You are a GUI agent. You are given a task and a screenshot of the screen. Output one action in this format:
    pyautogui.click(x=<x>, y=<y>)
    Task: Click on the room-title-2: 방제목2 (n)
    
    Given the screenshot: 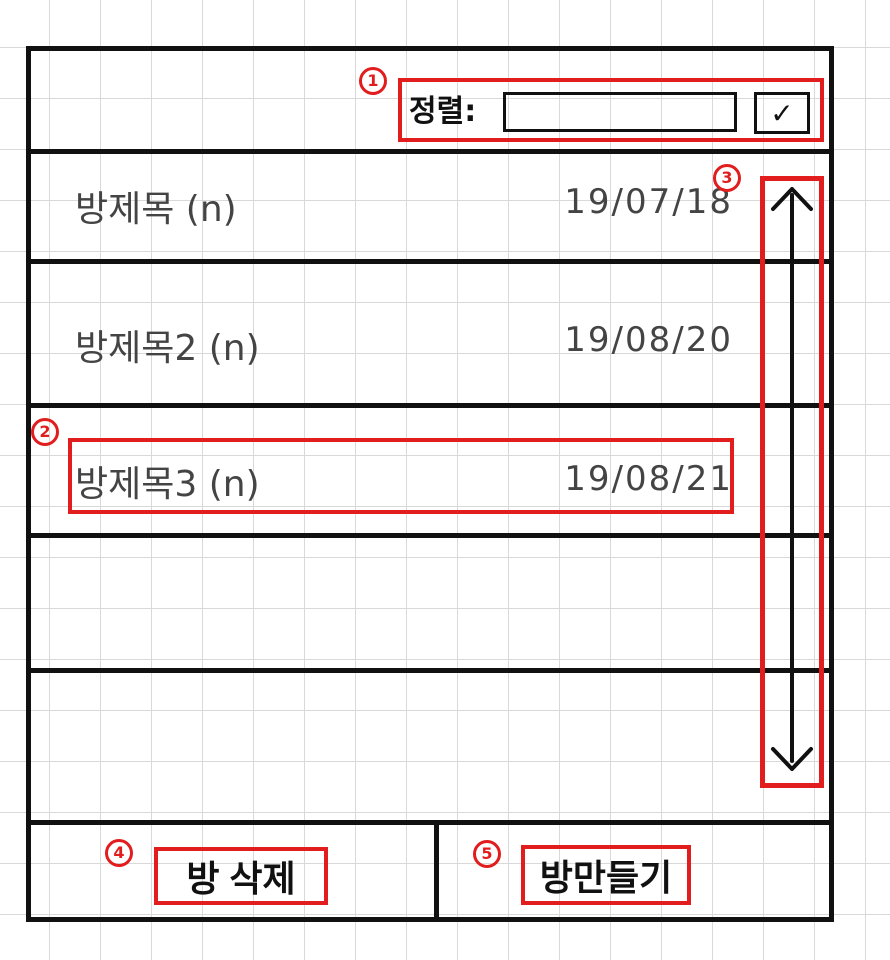 What is the action you would take?
    pyautogui.click(x=167, y=348)
    